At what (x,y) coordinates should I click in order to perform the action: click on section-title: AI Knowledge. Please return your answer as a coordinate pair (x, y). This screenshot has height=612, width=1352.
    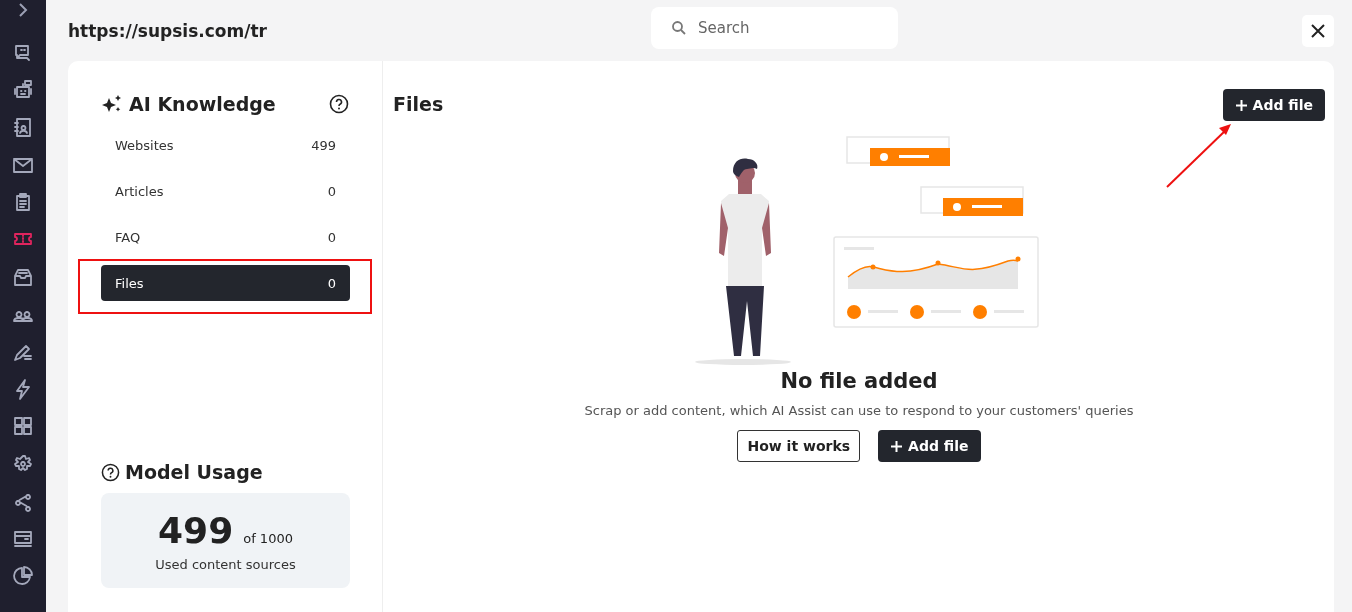
    Looking at the image, I should click on (202, 104).